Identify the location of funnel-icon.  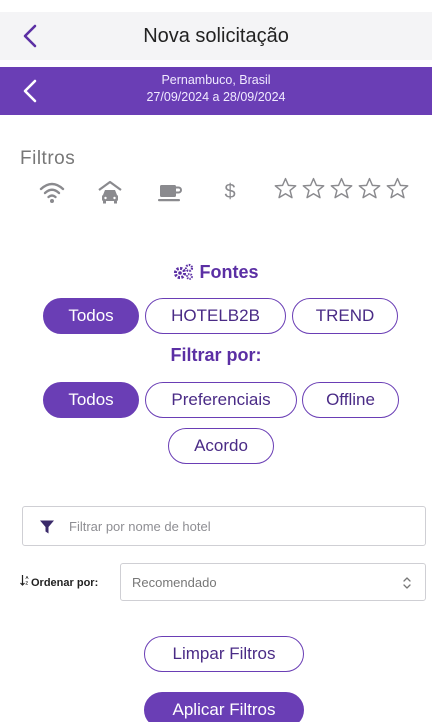
(47, 527).